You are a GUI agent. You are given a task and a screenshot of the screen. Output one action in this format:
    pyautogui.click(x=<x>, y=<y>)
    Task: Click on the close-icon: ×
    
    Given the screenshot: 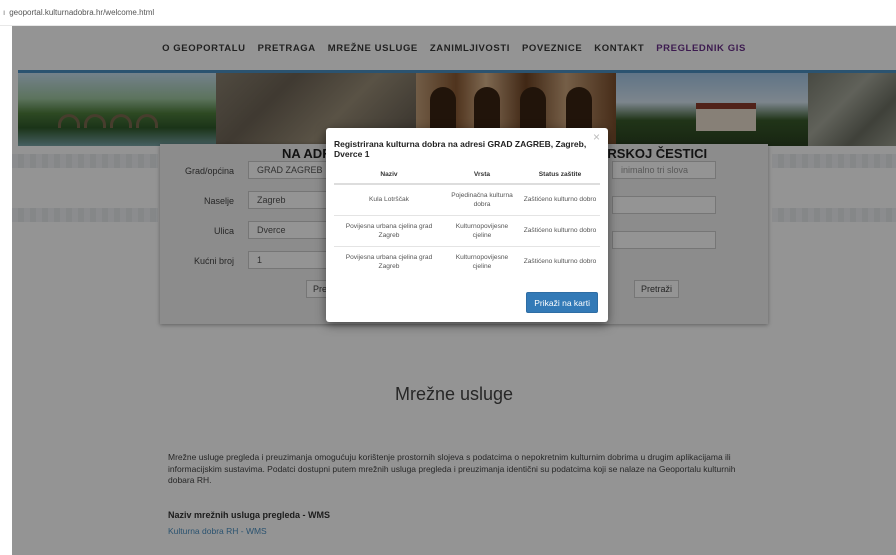 What is the action you would take?
    pyautogui.click(x=596, y=137)
    